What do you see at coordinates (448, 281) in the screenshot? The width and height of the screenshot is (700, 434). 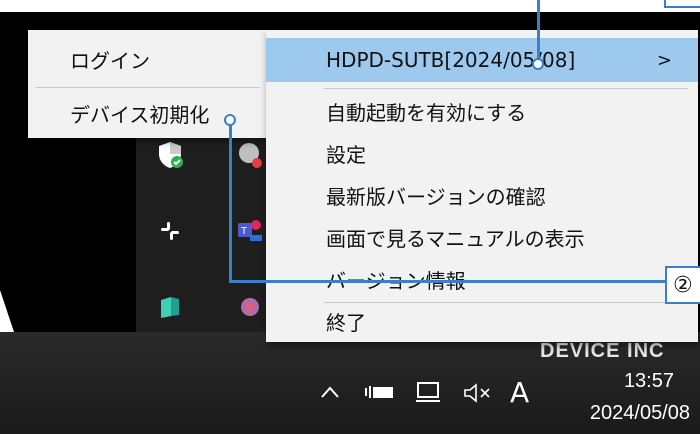 I see `callout-2-line-horizontal` at bounding box center [448, 281].